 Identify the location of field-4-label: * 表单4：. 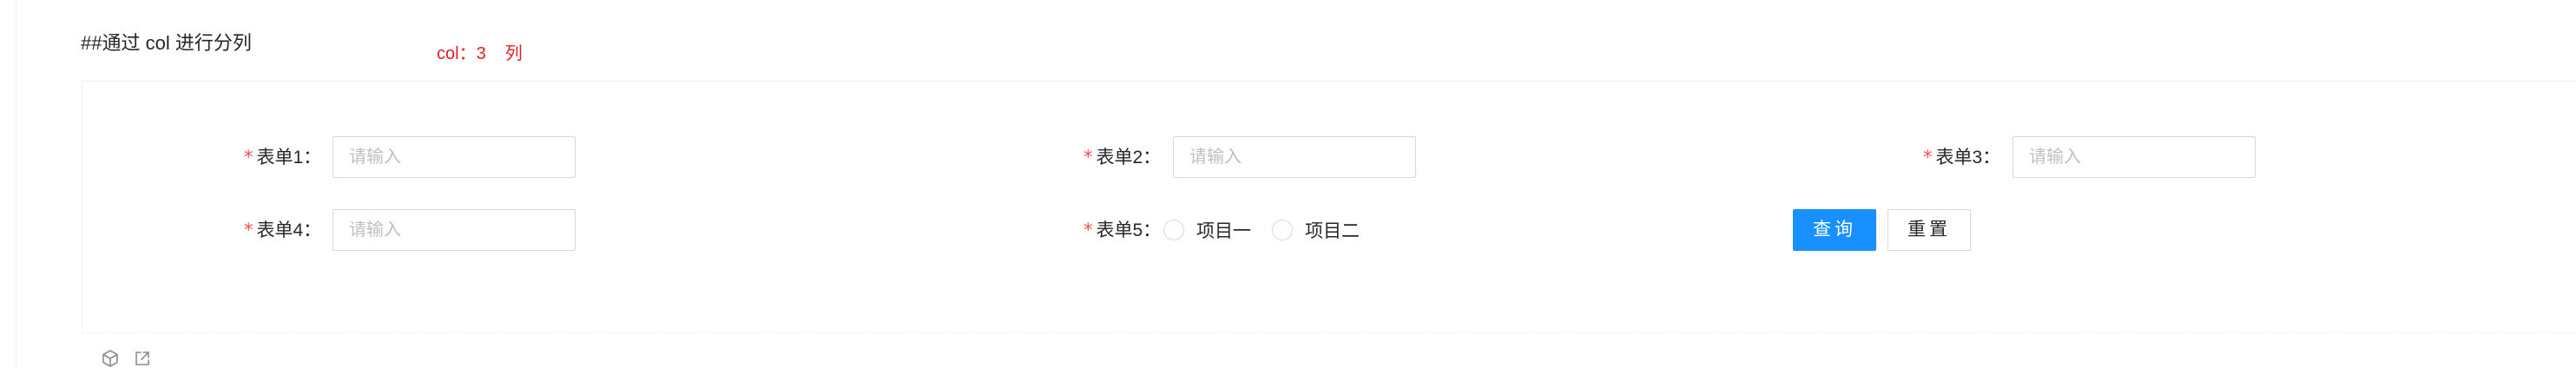
(282, 231).